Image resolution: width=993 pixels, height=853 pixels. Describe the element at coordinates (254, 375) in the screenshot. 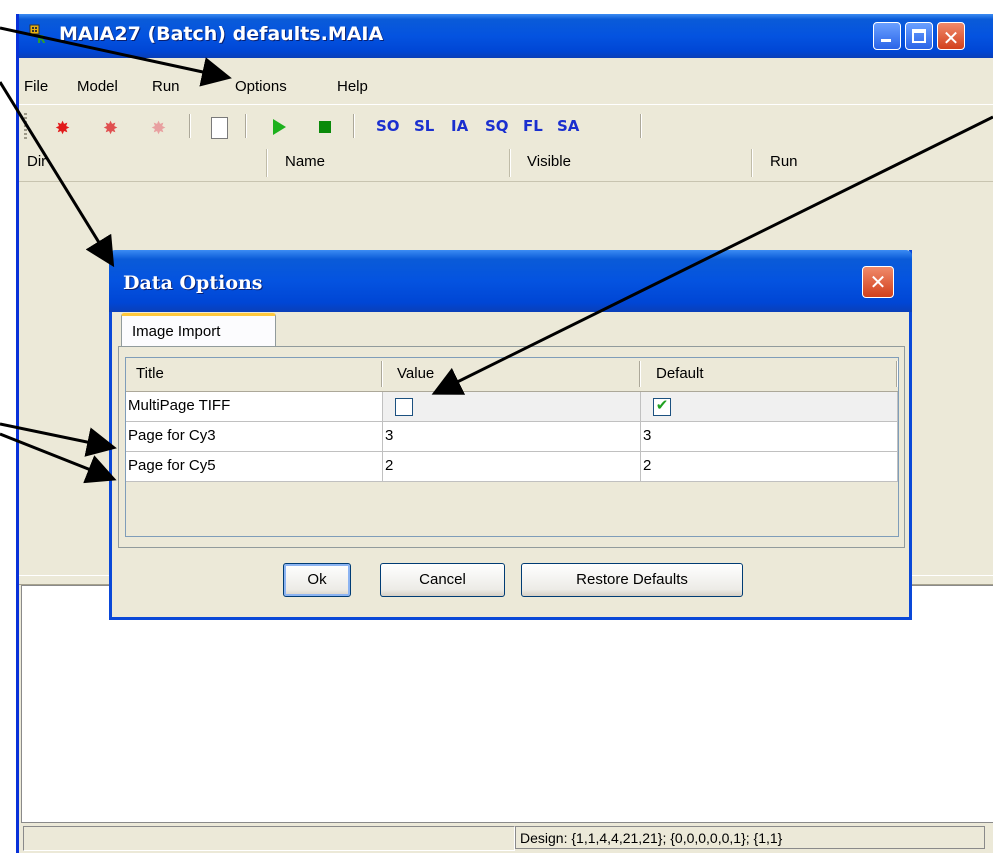

I see `column-title: Title` at that location.